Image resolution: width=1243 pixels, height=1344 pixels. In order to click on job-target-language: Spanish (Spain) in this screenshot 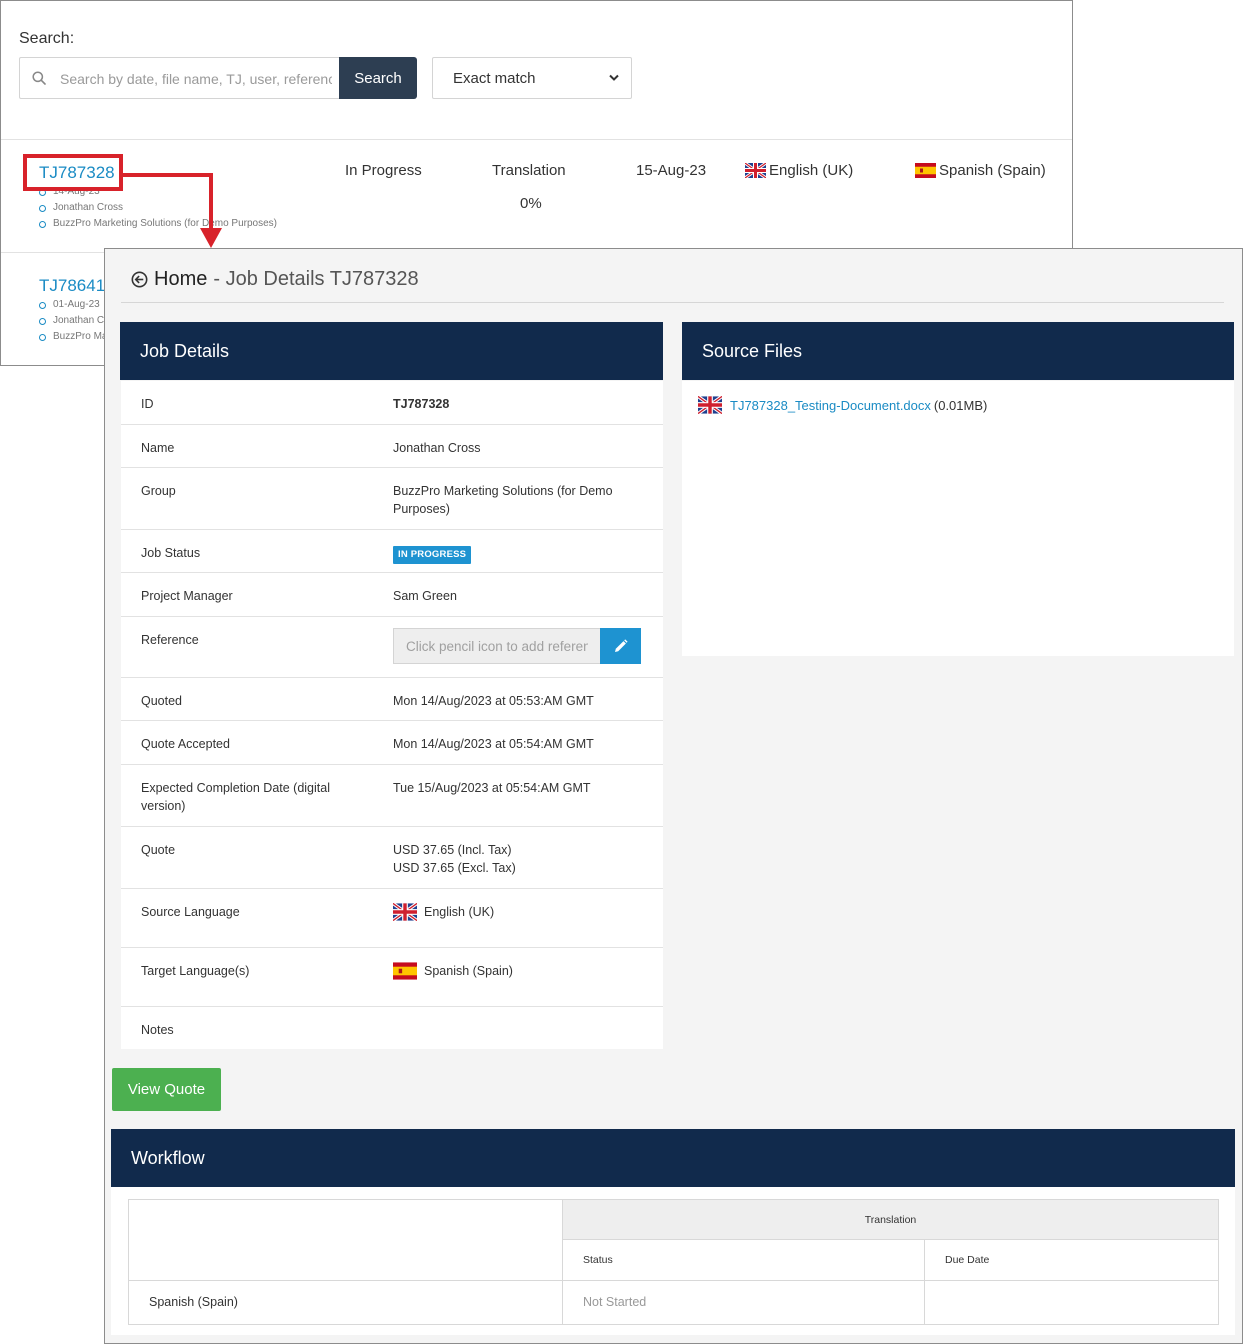, I will do `click(980, 170)`.